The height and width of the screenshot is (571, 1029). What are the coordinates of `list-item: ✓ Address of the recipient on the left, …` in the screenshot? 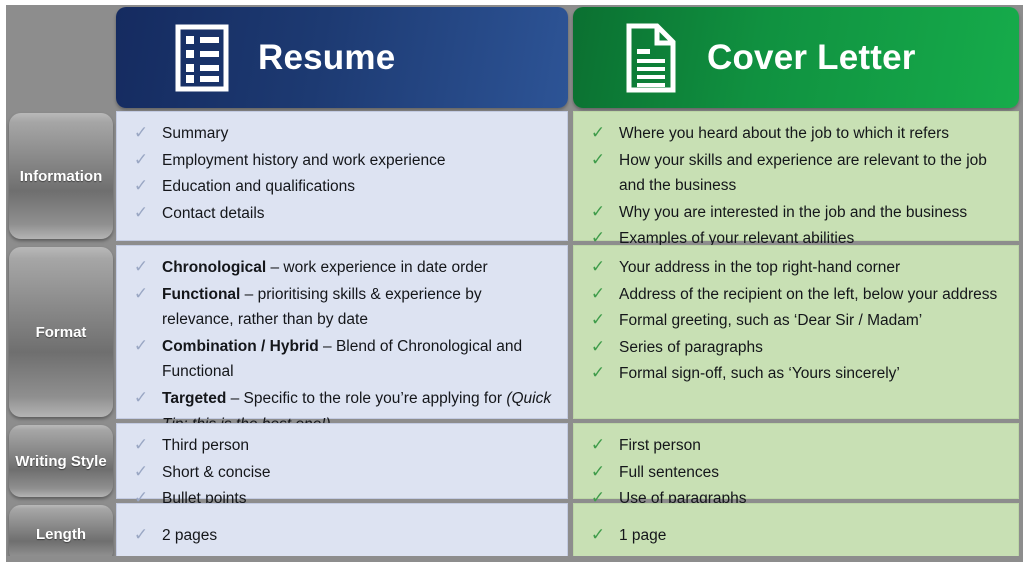 It's located at (797, 295).